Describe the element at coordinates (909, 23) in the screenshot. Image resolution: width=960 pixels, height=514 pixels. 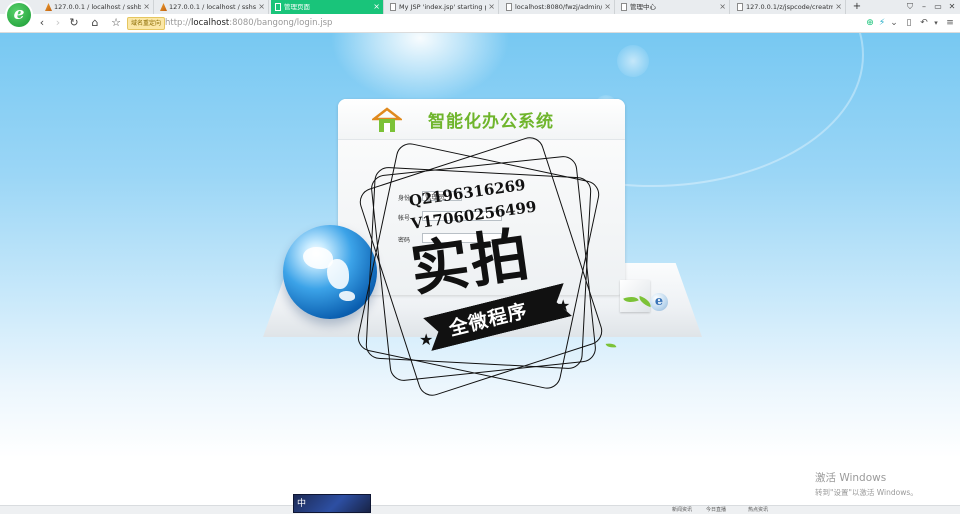
I see `reading-mode-icon: ▯` at that location.